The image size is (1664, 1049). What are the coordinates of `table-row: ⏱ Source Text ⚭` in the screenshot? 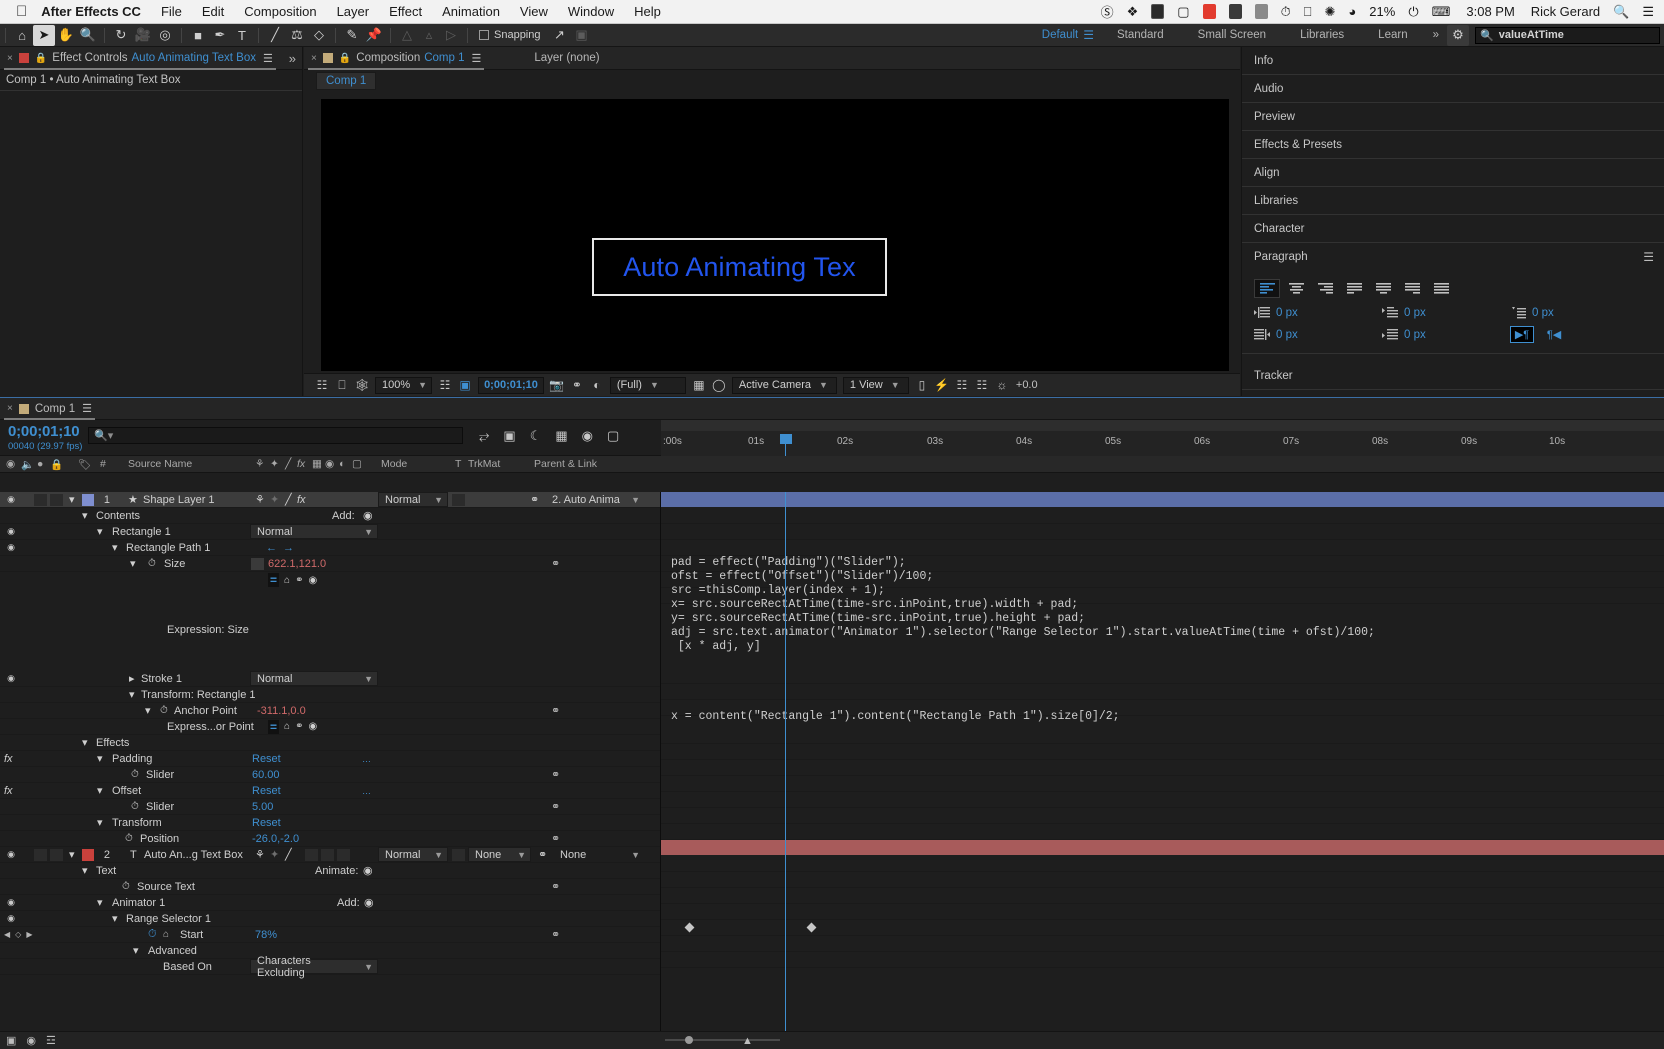 It's located at (330, 887).